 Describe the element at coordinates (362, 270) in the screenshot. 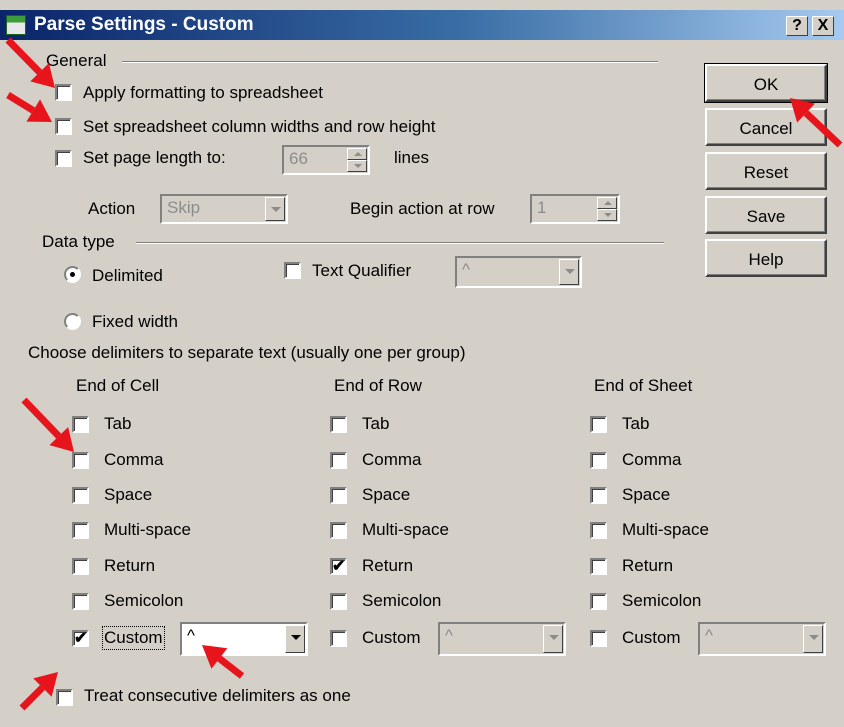

I see `text-qualifier-label: Text Qualifier` at that location.